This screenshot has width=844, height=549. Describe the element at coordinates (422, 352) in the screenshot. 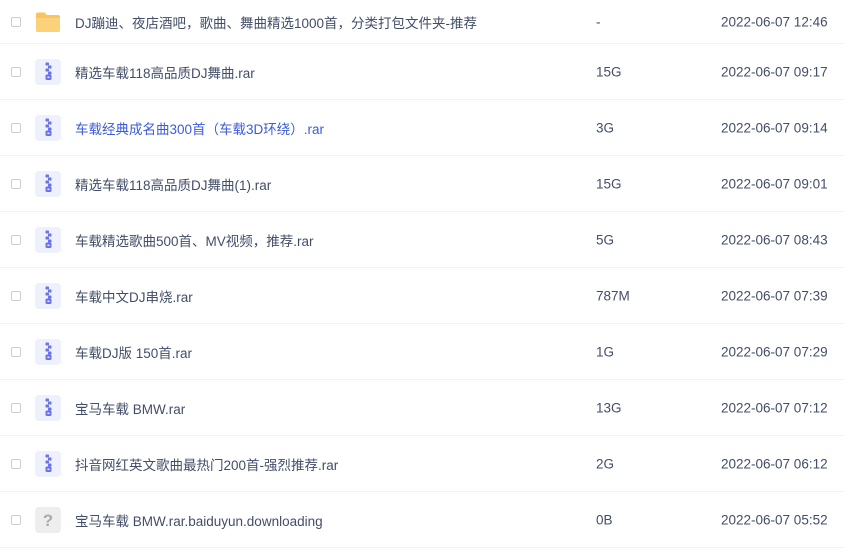

I see `file-row: 车载DJ版 150首.rar 1G 2022-06-07 07:29` at that location.